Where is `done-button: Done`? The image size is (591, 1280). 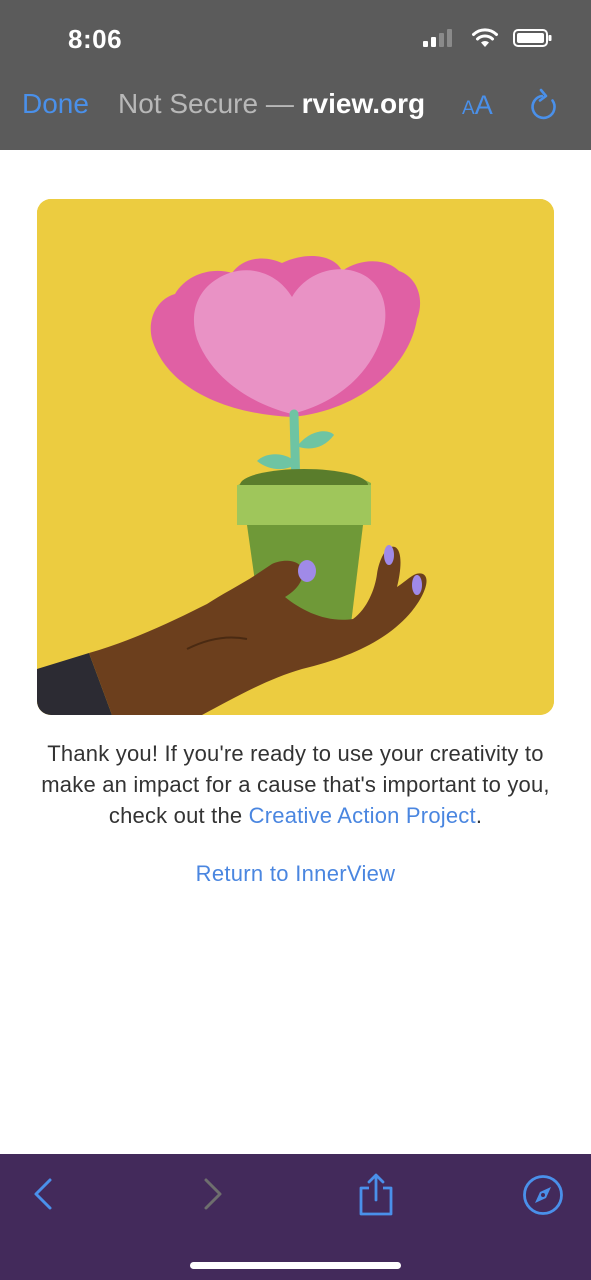 done-button: Done is located at coordinates (55, 104).